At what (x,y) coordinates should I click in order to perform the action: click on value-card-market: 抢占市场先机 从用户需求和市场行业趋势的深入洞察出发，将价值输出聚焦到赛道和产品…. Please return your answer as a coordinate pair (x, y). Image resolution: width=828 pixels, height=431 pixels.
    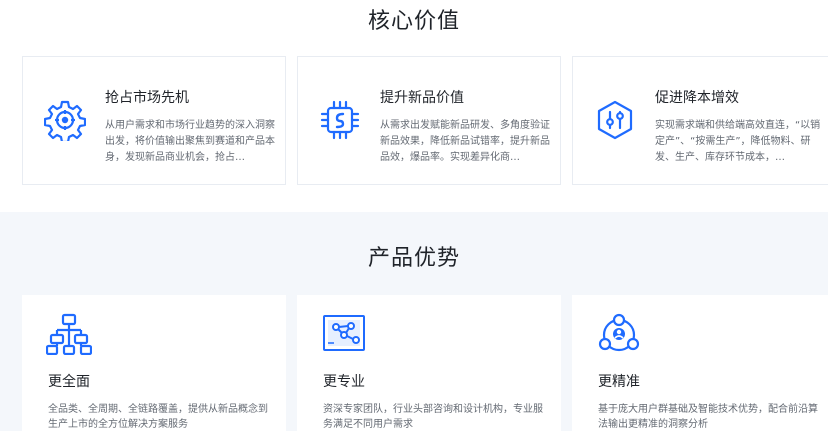
    Looking at the image, I should click on (154, 120).